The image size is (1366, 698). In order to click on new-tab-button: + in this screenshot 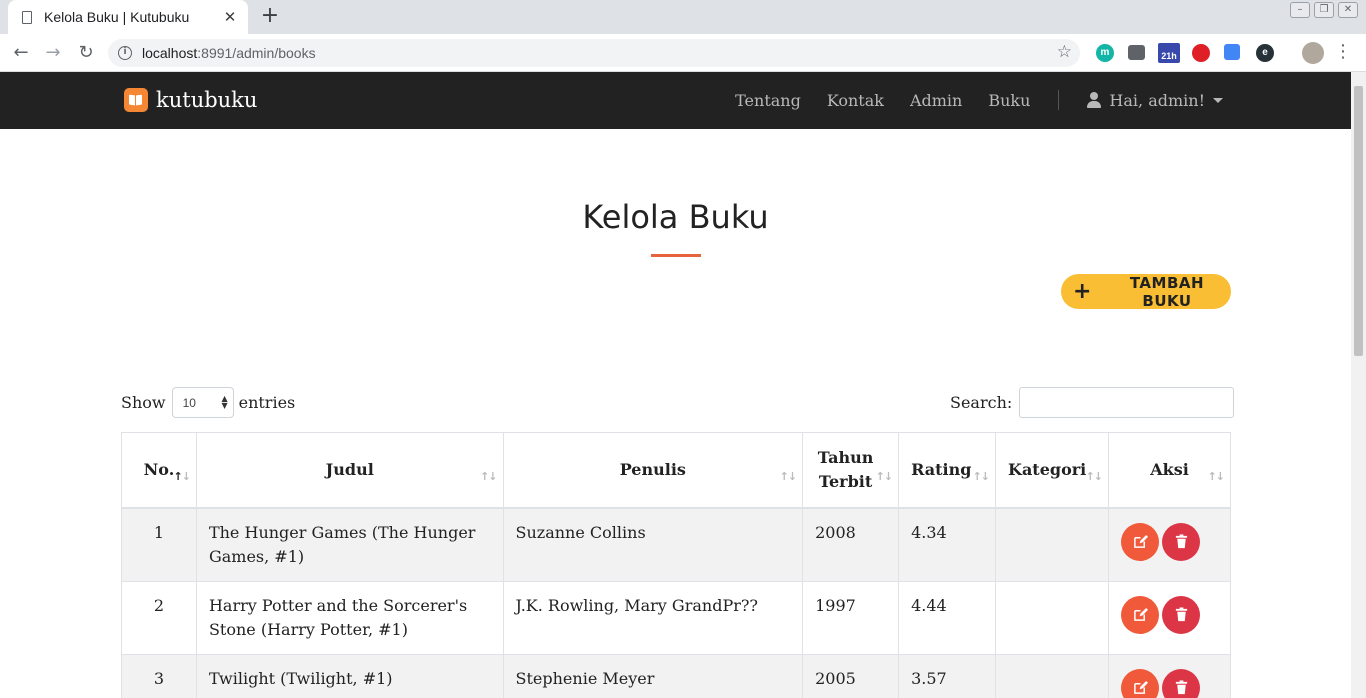, I will do `click(270, 16)`.